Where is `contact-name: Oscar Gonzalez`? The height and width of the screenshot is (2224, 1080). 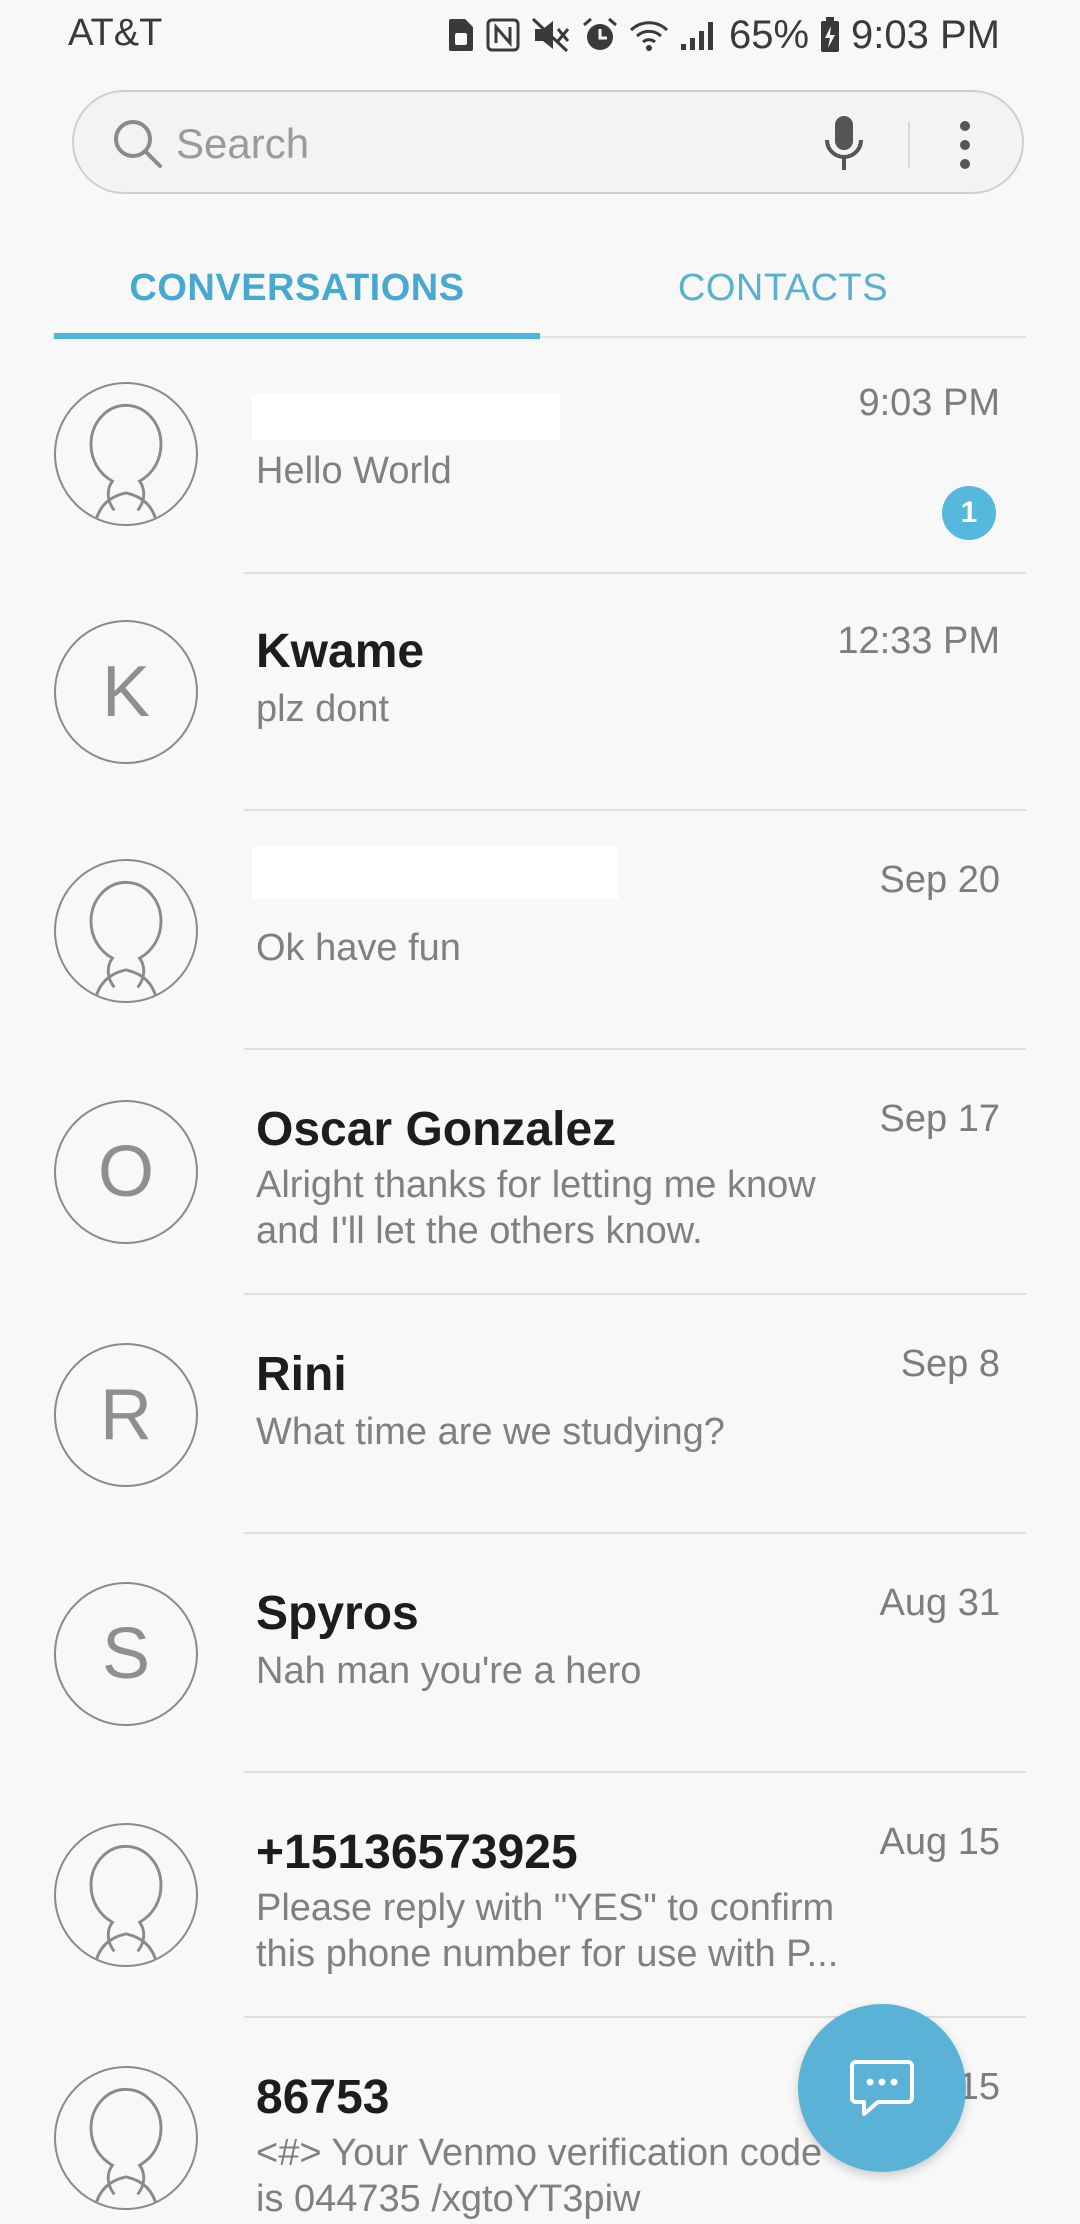
contact-name: Oscar Gonzalez is located at coordinates (436, 1129).